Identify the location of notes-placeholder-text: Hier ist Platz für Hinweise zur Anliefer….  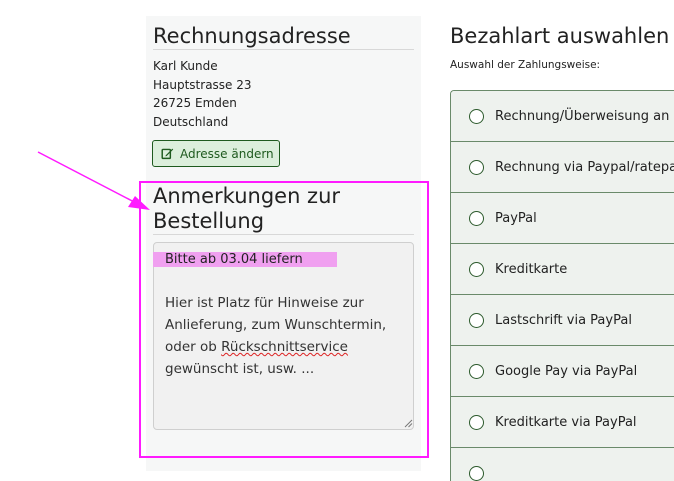
(285, 336).